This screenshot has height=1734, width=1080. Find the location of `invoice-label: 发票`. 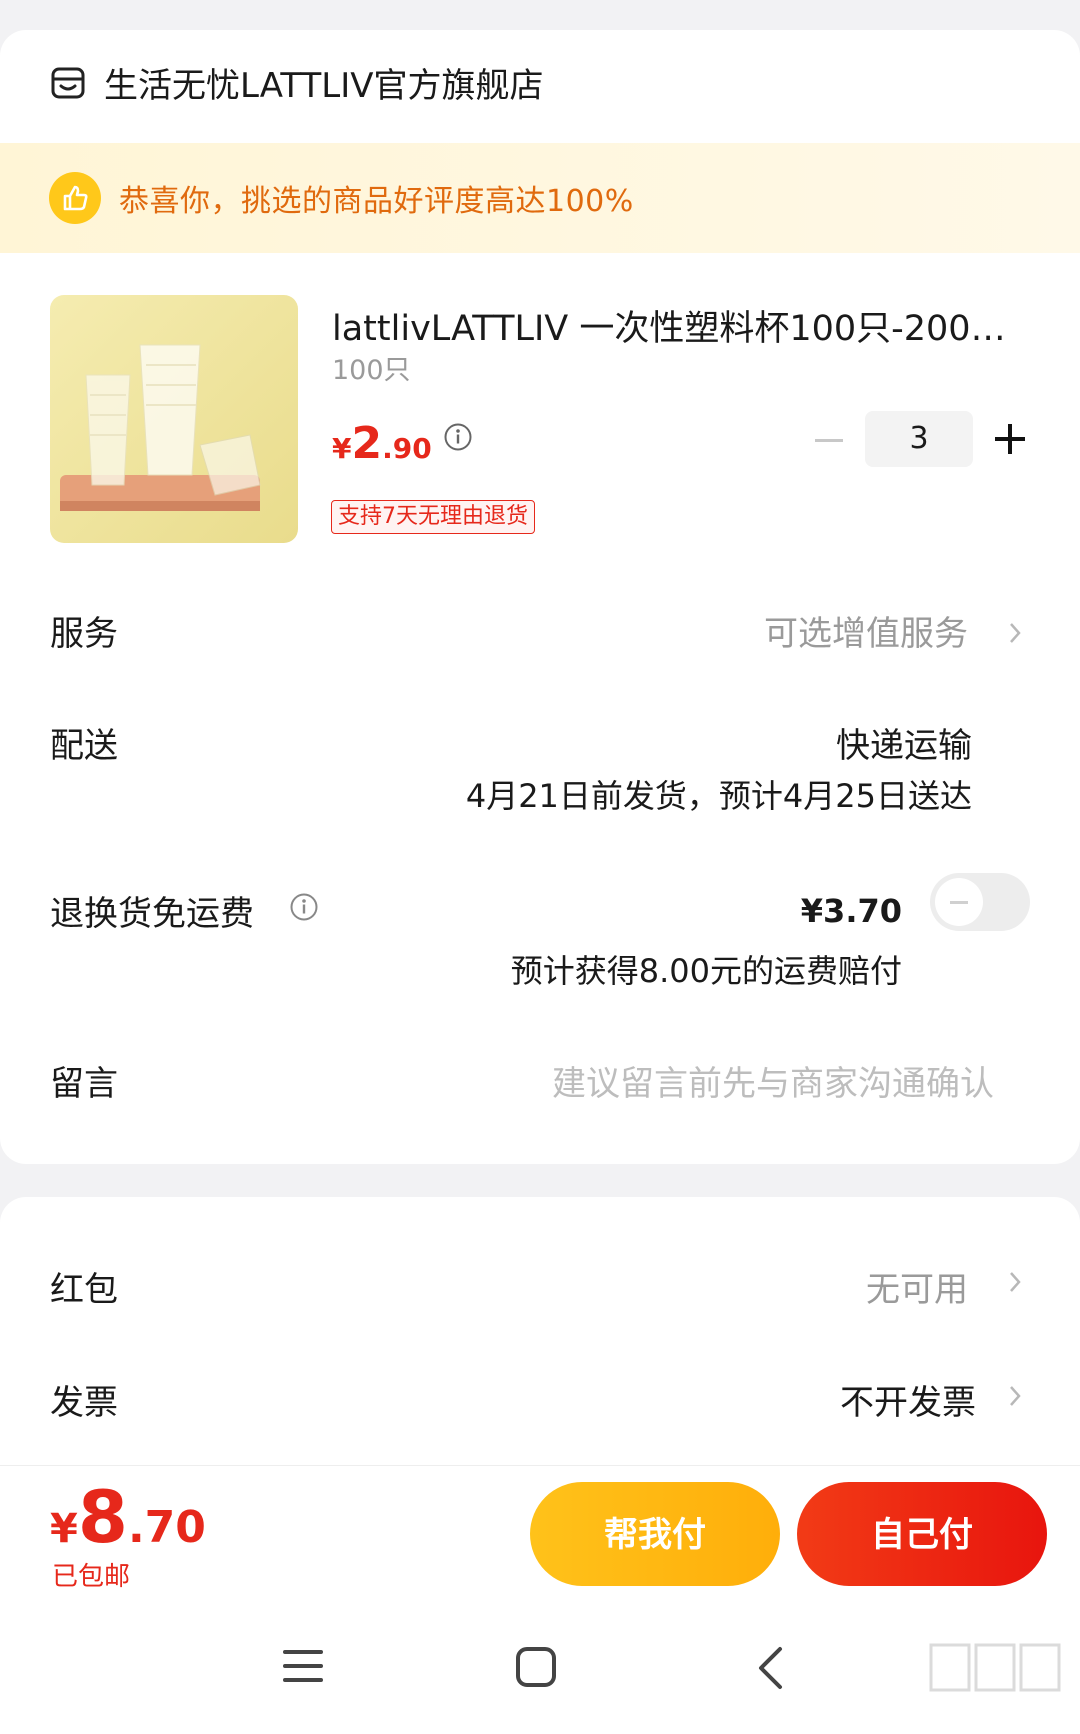

invoice-label: 发票 is located at coordinates (84, 1403).